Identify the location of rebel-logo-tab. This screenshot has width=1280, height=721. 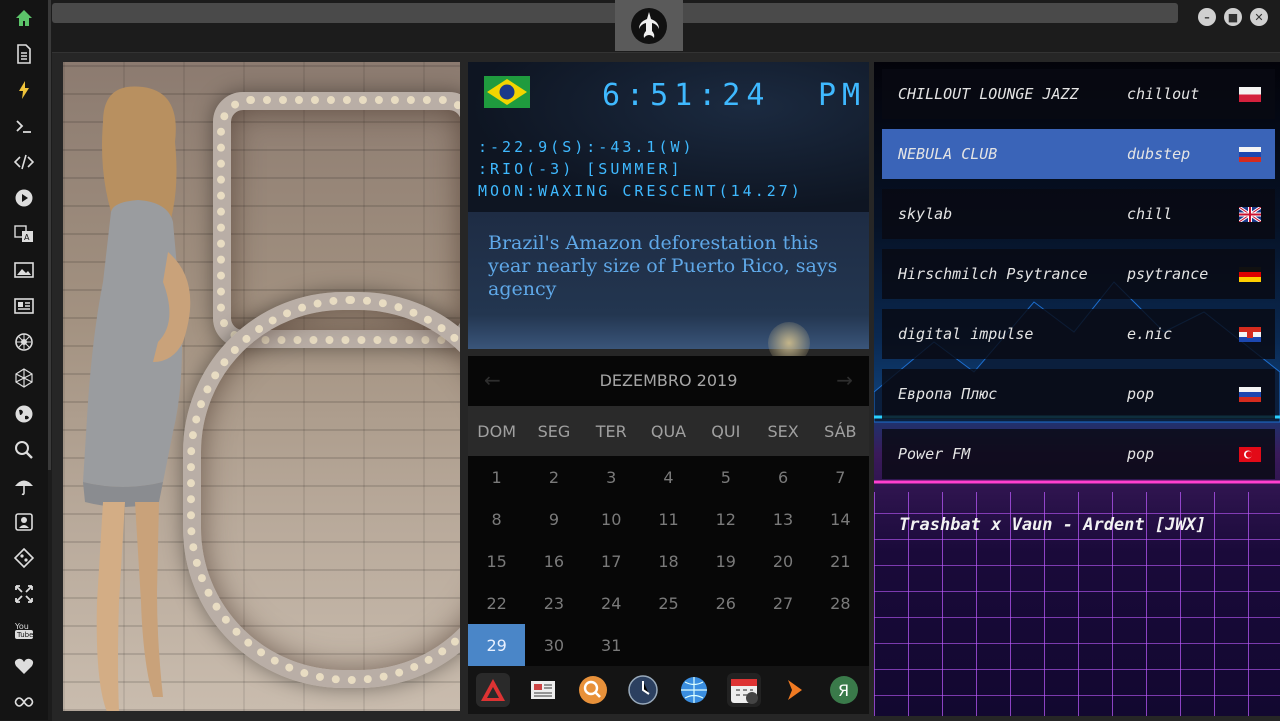
(649, 25).